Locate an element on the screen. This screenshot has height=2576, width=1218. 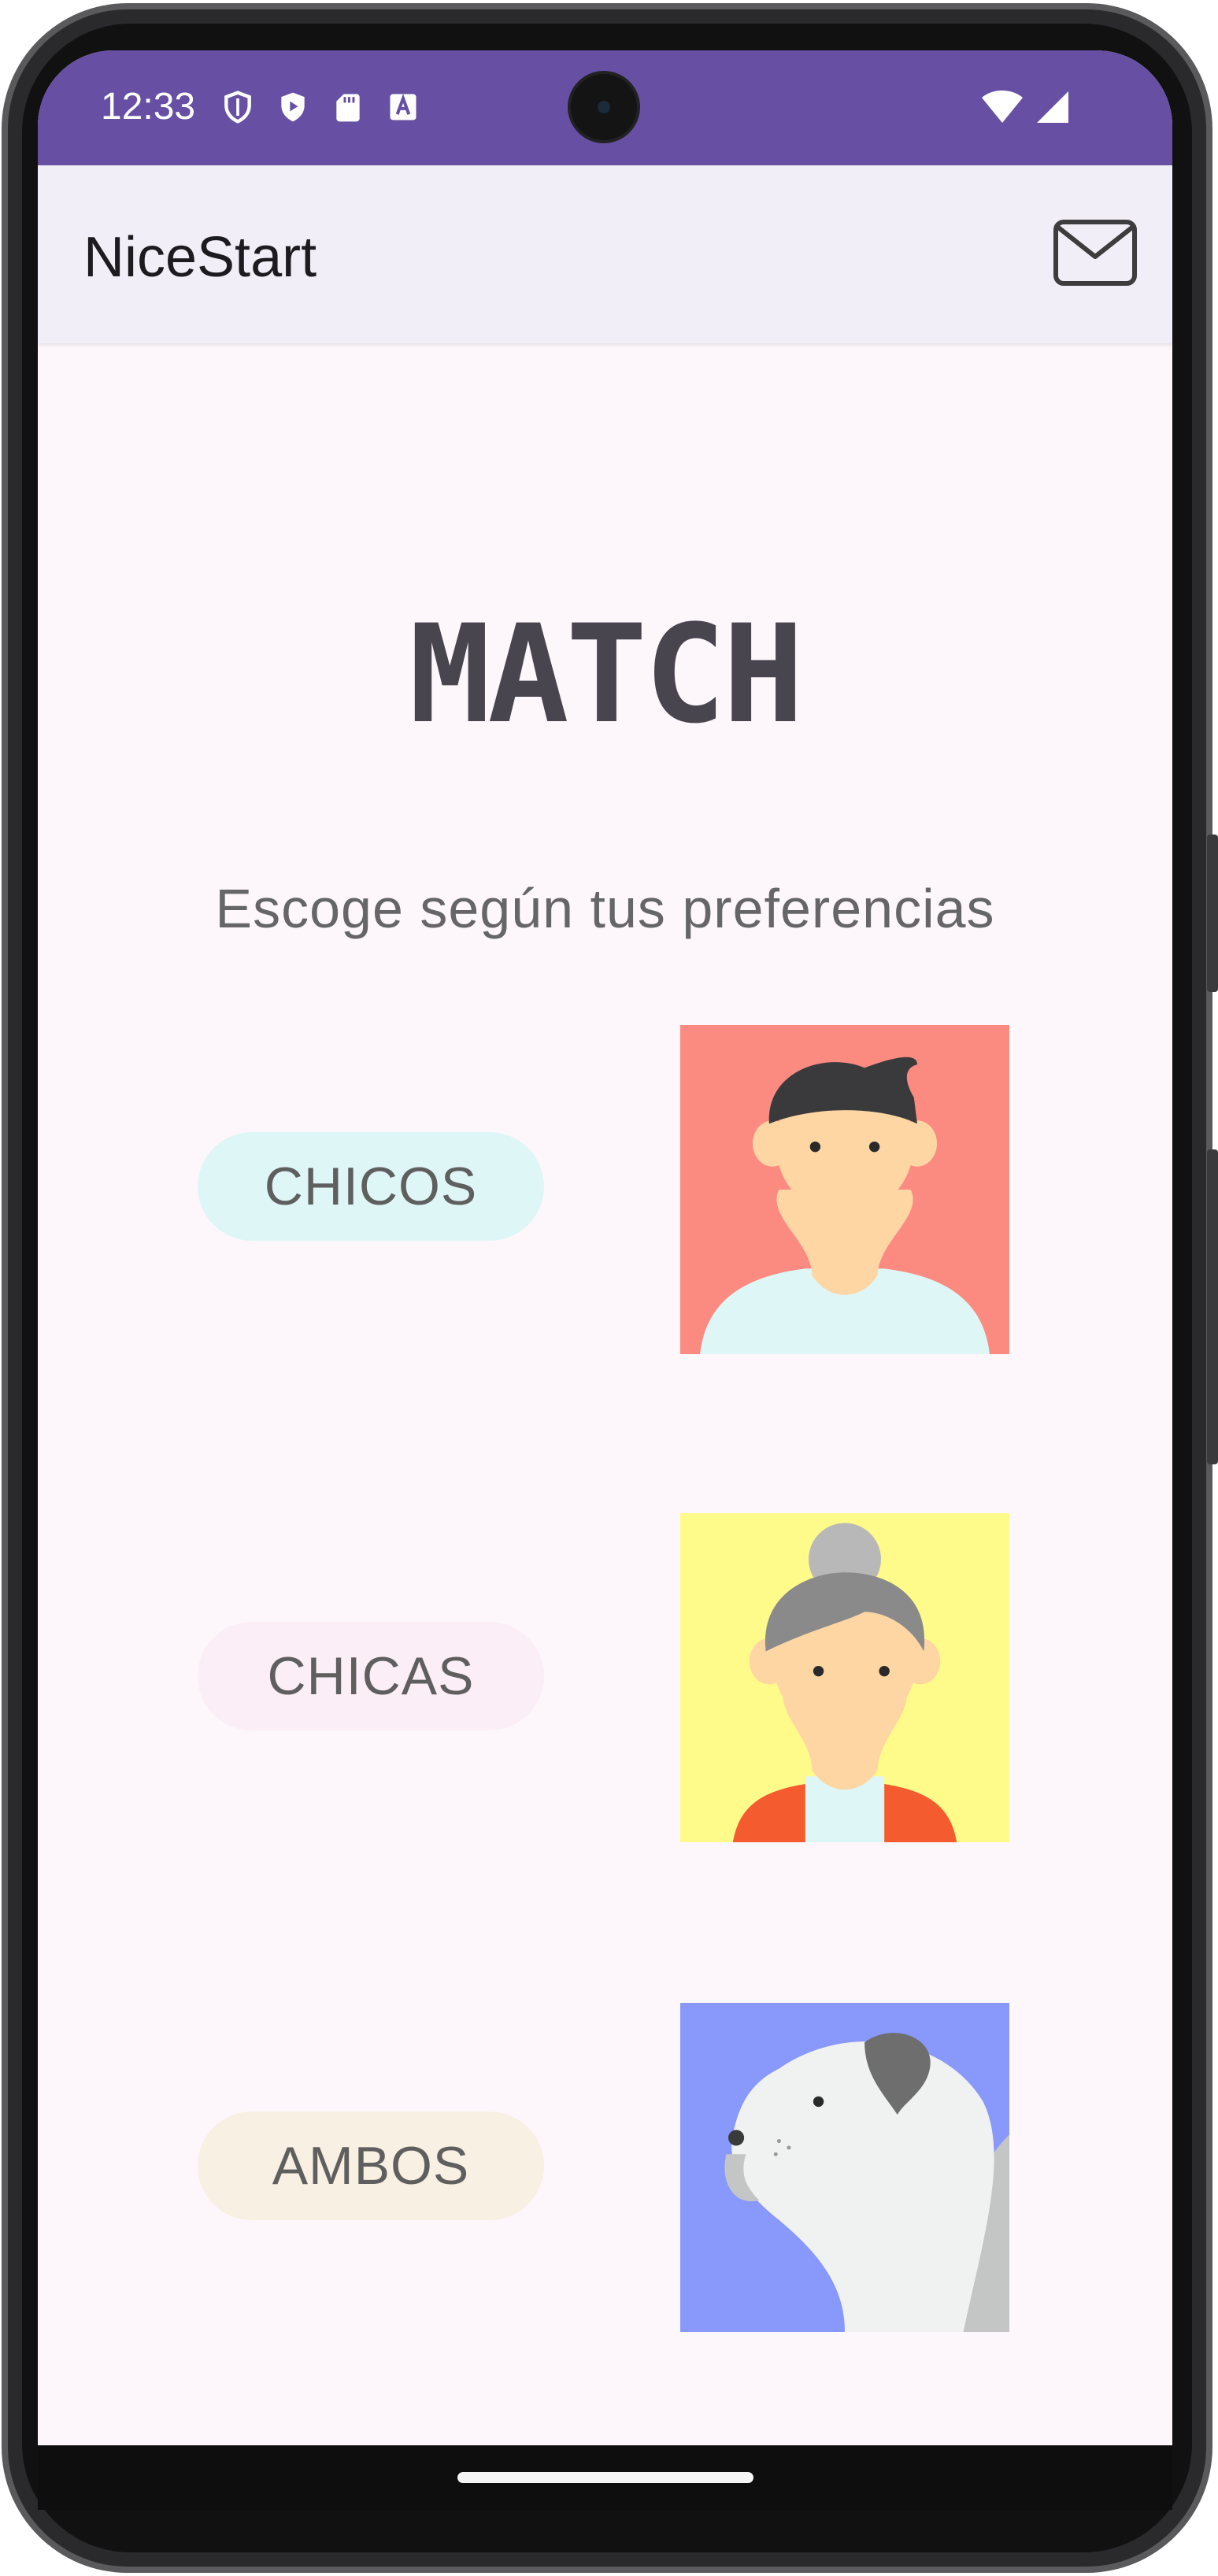
boy-avatar-icon is located at coordinates (844, 1189).